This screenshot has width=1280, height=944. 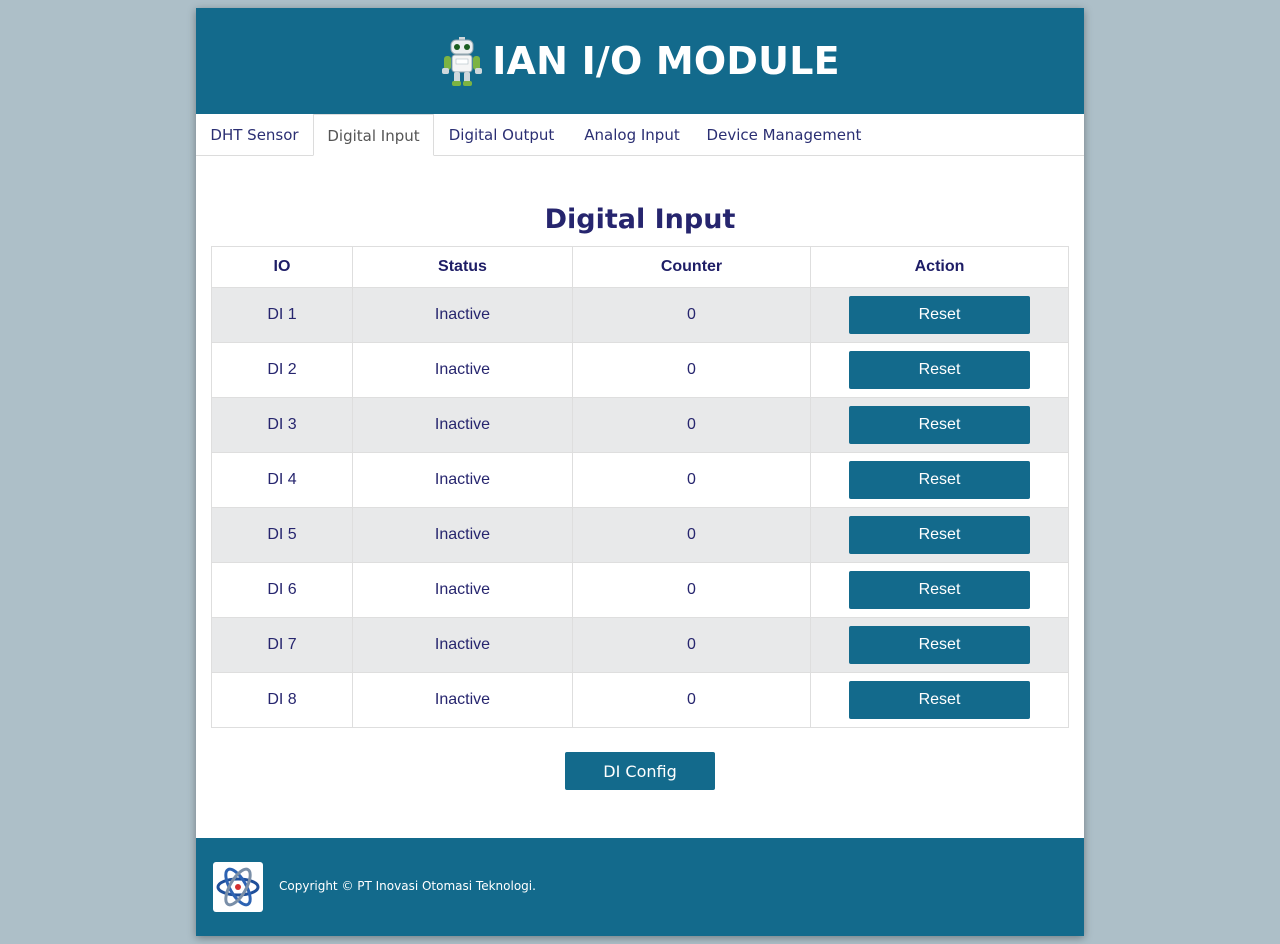 I want to click on table-row: DI 7 Inactive 0 Reset, so click(x=640, y=645).